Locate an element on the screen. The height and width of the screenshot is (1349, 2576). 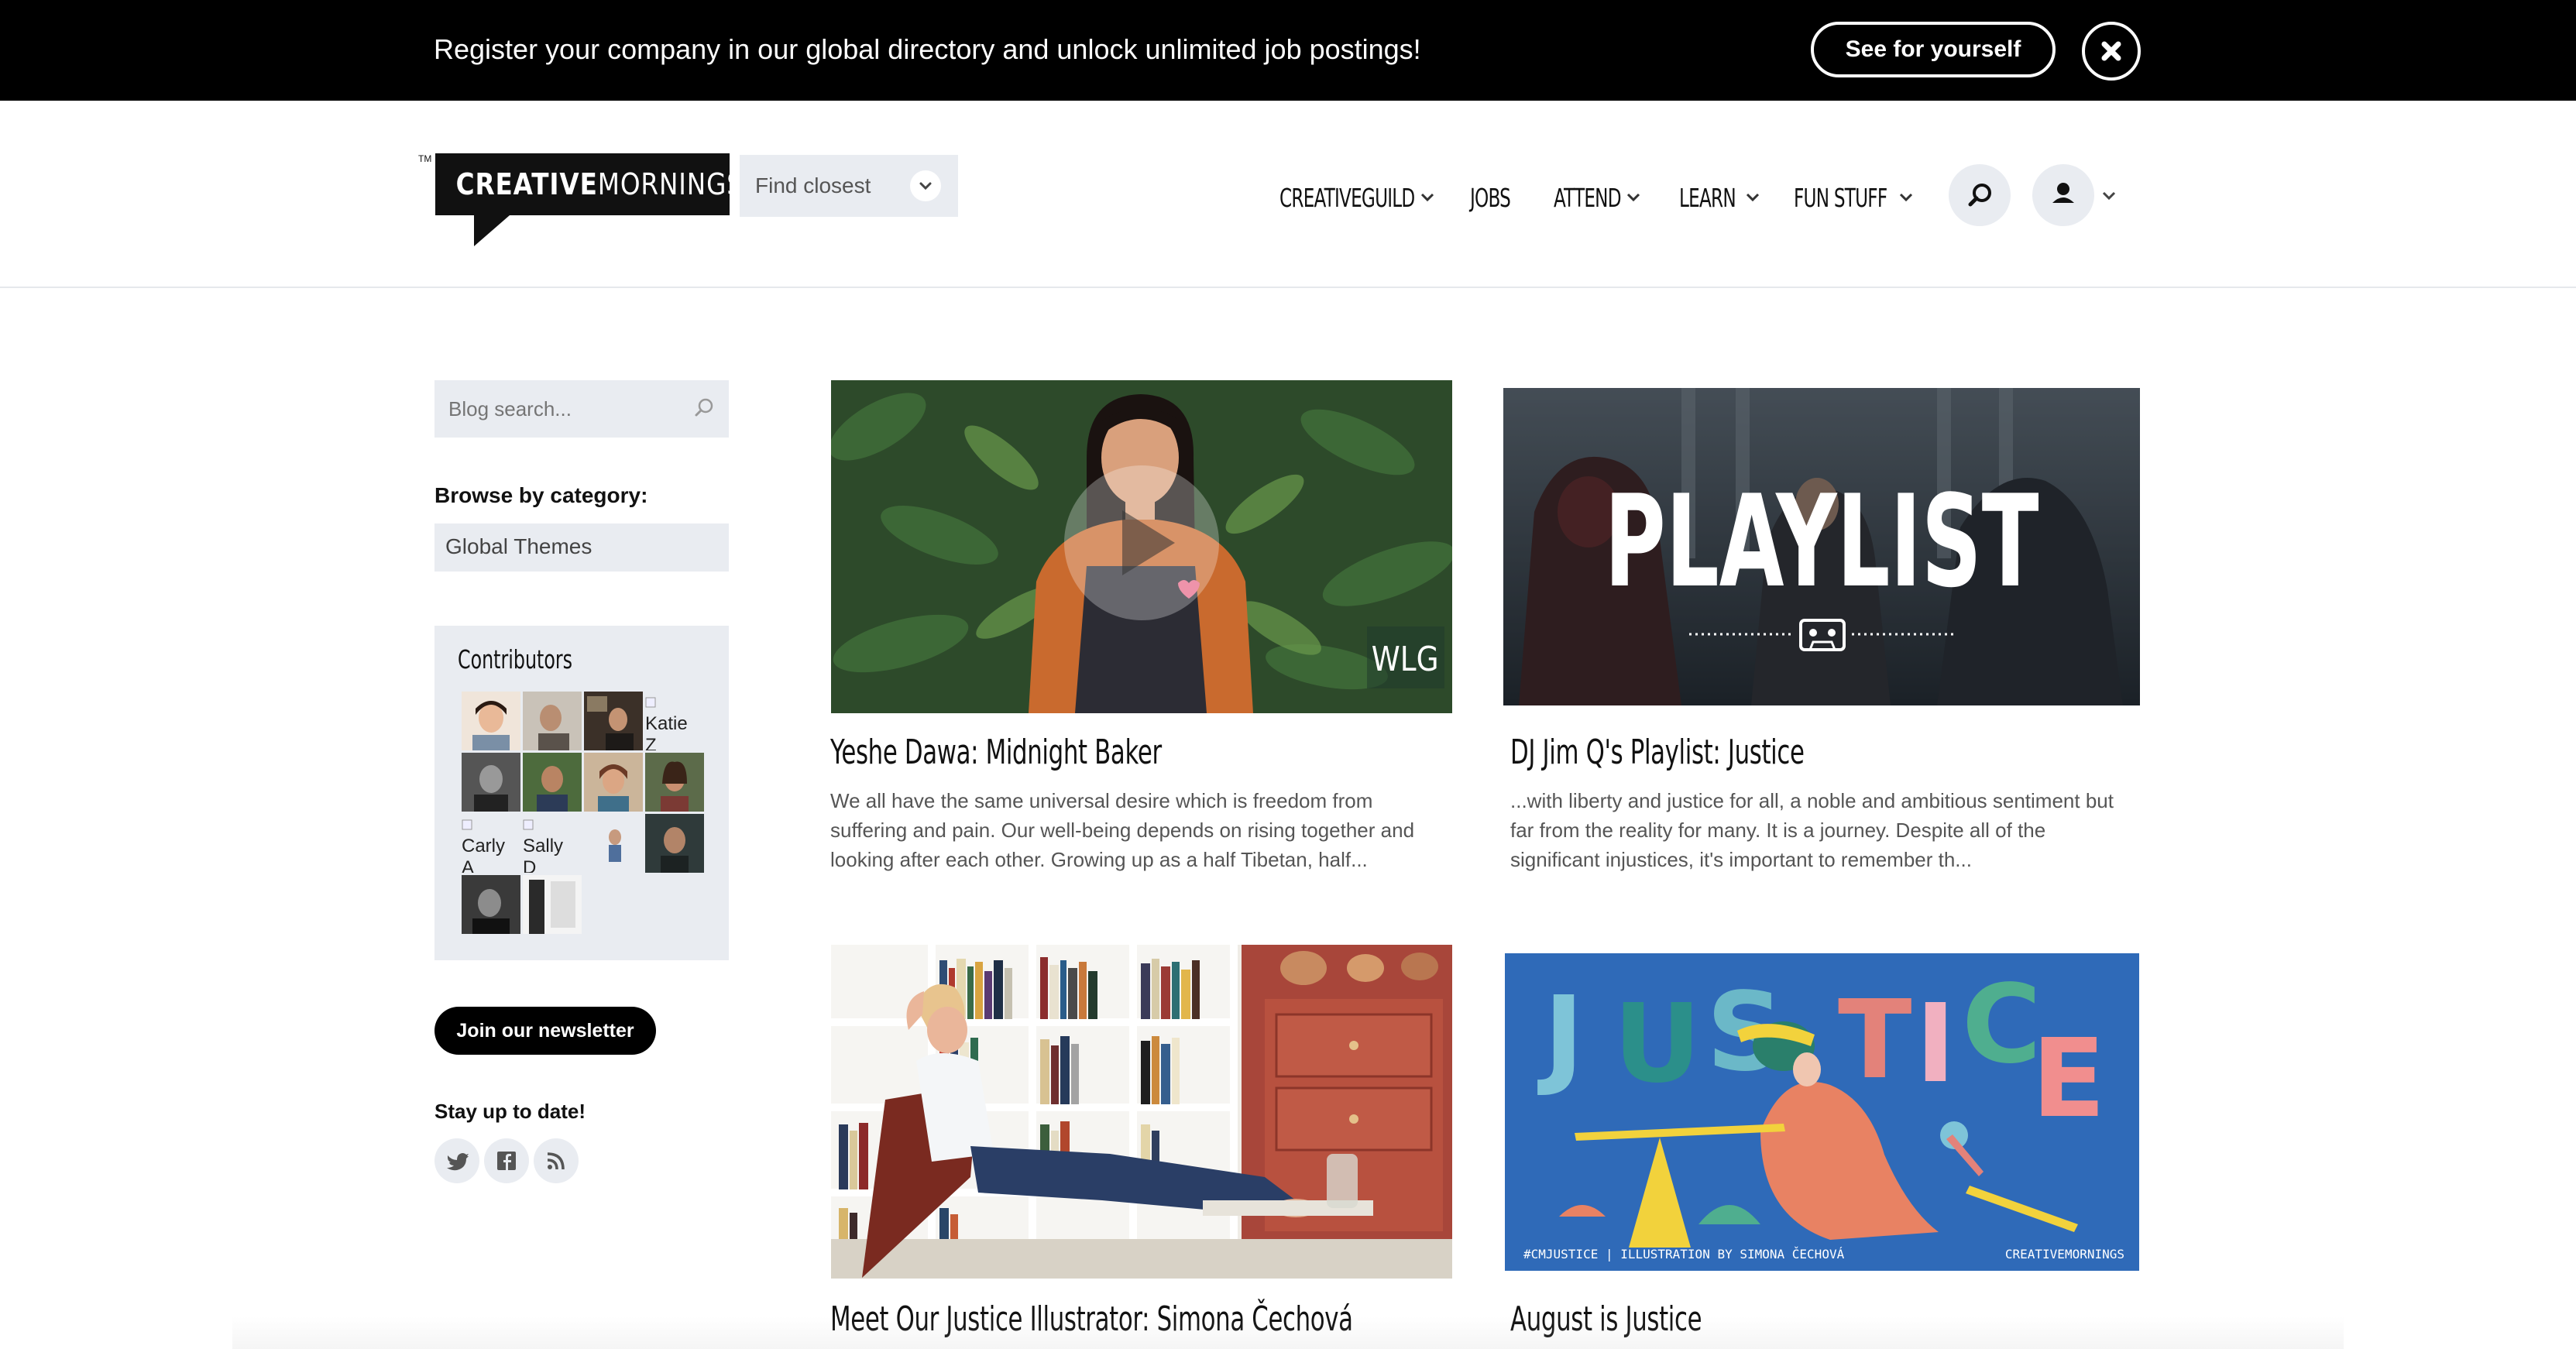
contributors-title: Contributors is located at coordinates (515, 659).